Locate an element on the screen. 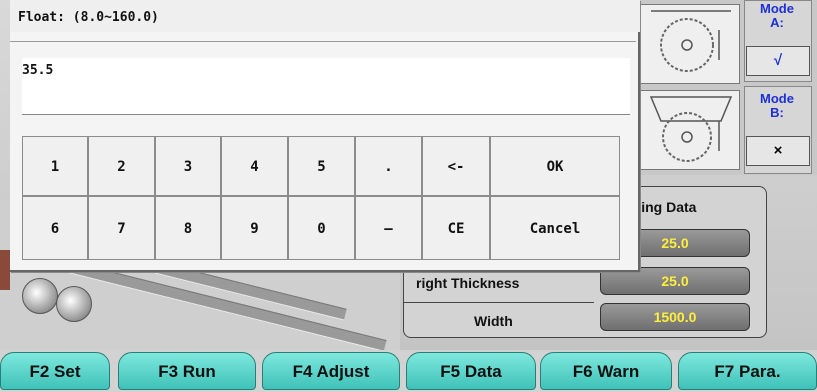 This screenshot has height=392, width=817. value-text: 35.5 is located at coordinates (38, 70).